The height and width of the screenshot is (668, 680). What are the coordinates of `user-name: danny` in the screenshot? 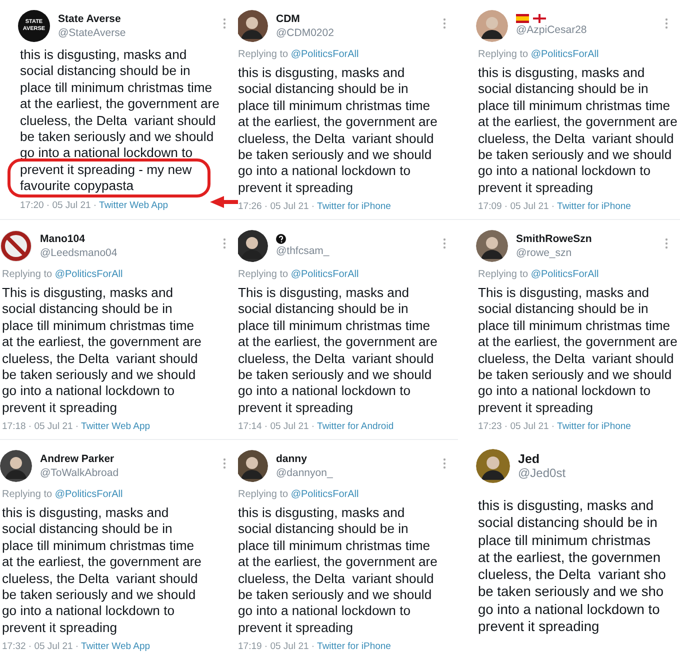 It's located at (292, 459).